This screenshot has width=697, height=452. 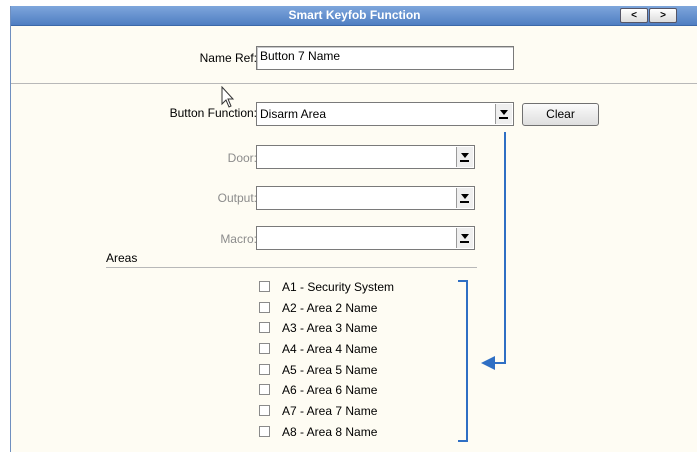 I want to click on name-ref-label: Name Ref:, so click(x=228, y=58).